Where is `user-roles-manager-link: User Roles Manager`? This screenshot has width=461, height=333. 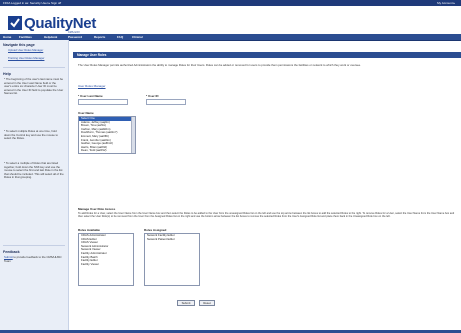 user-roles-manager-link: User Roles Manager is located at coordinates (92, 86).